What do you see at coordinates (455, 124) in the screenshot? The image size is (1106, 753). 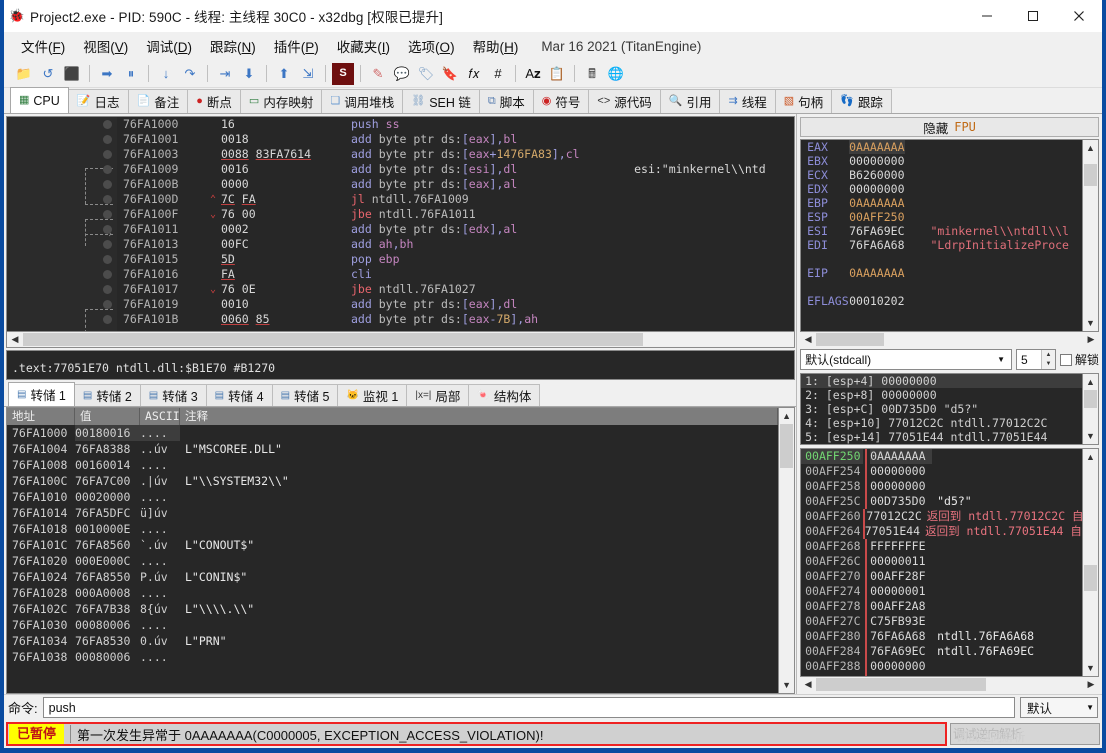 I see `disassembly-row: 76FA1000 16 push ss` at bounding box center [455, 124].